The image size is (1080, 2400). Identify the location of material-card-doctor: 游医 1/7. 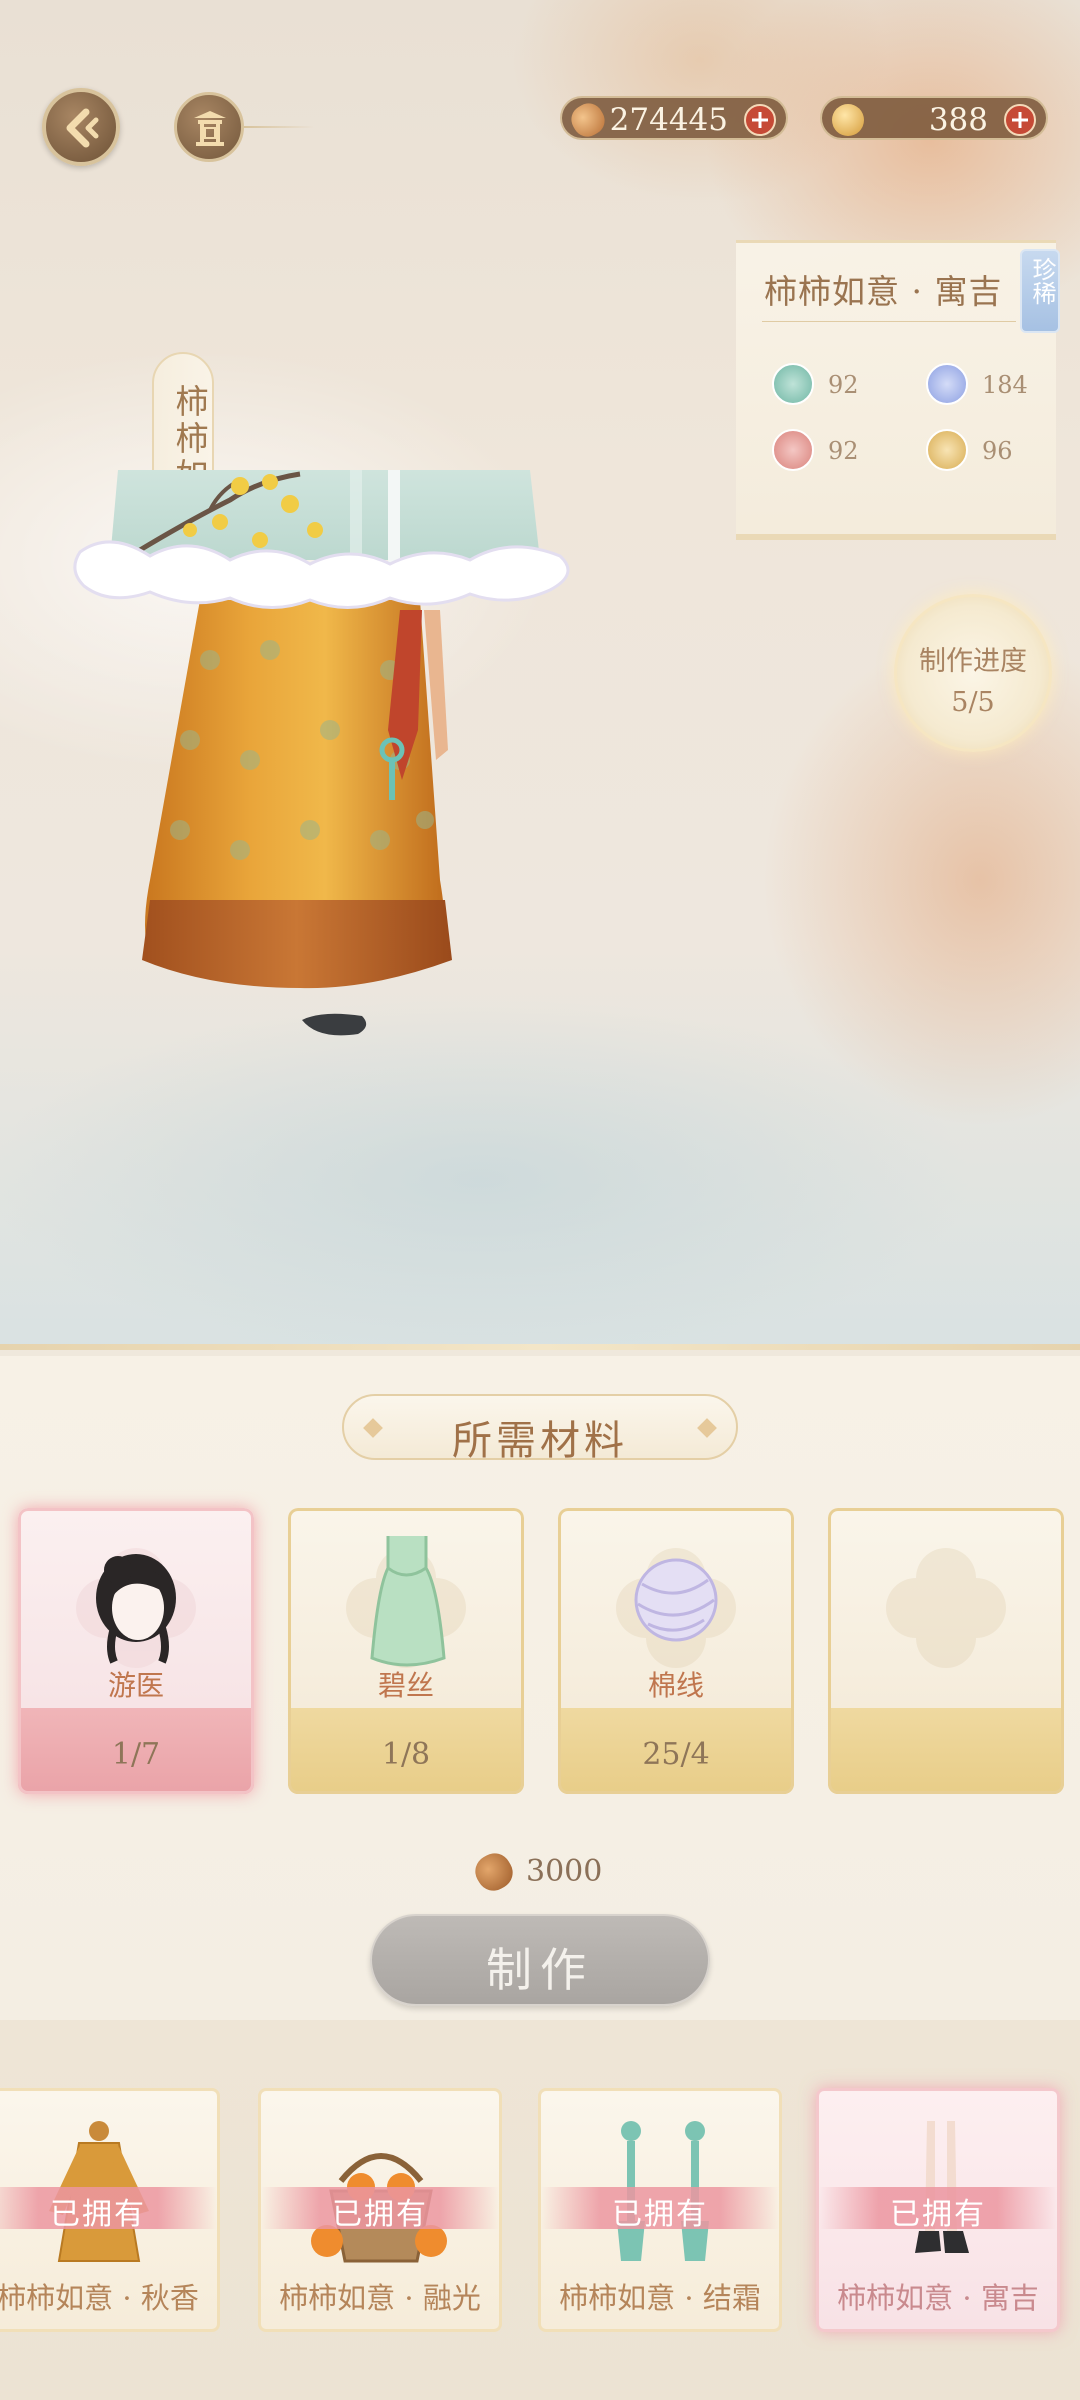
(136, 1651).